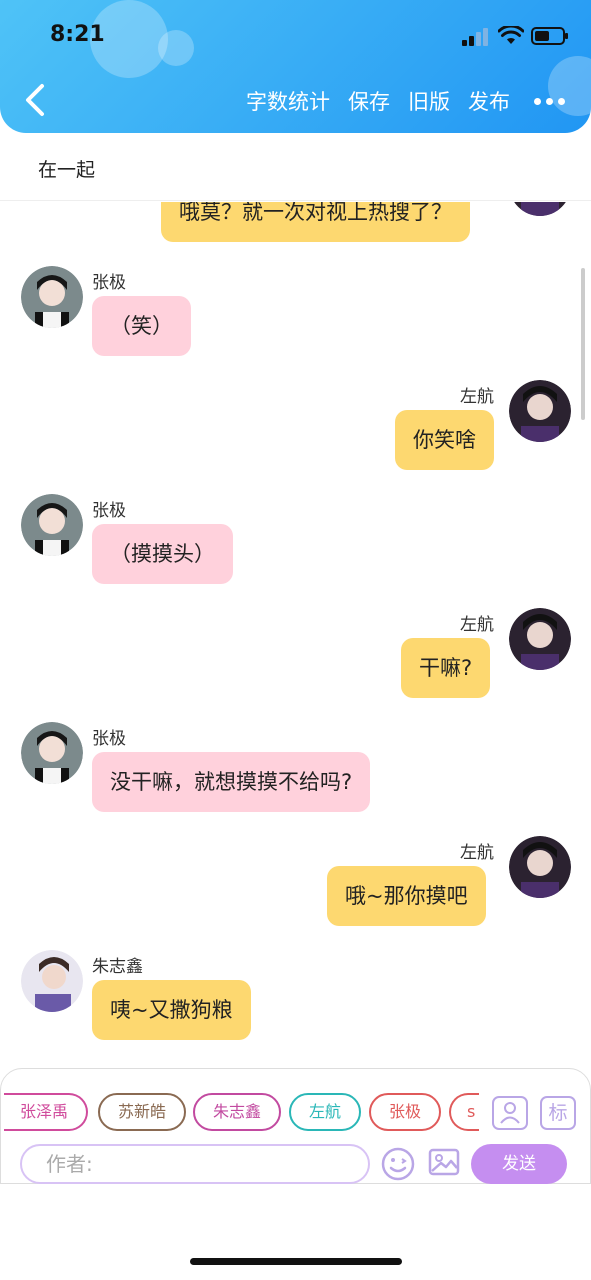  Describe the element at coordinates (35, 100) in the screenshot. I see `back-arrow-icon` at that location.